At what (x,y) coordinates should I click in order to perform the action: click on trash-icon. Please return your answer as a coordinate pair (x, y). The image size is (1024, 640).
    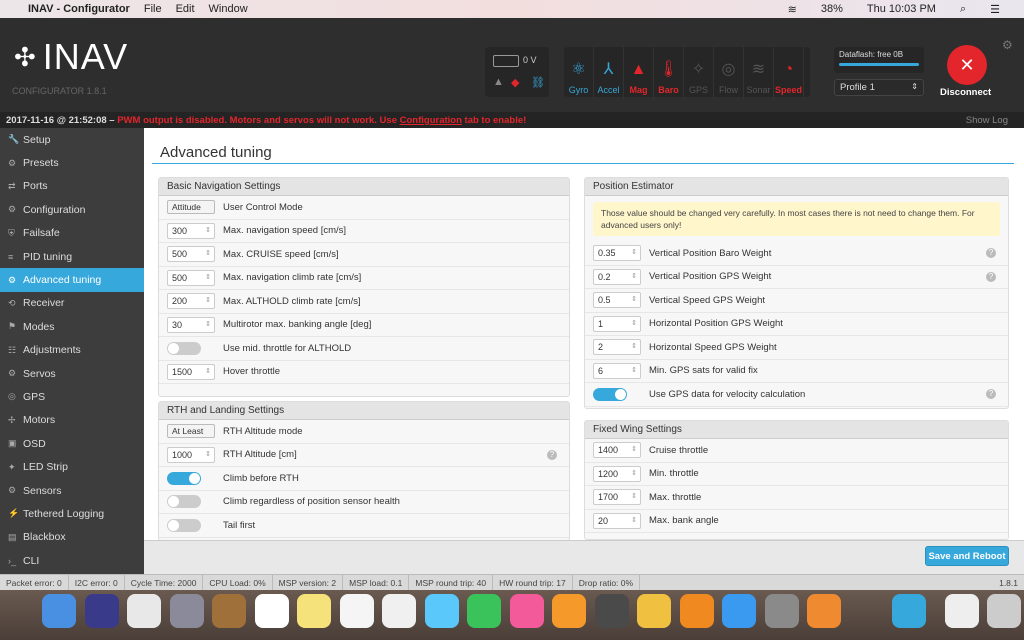
    Looking at the image, I should click on (1004, 611).